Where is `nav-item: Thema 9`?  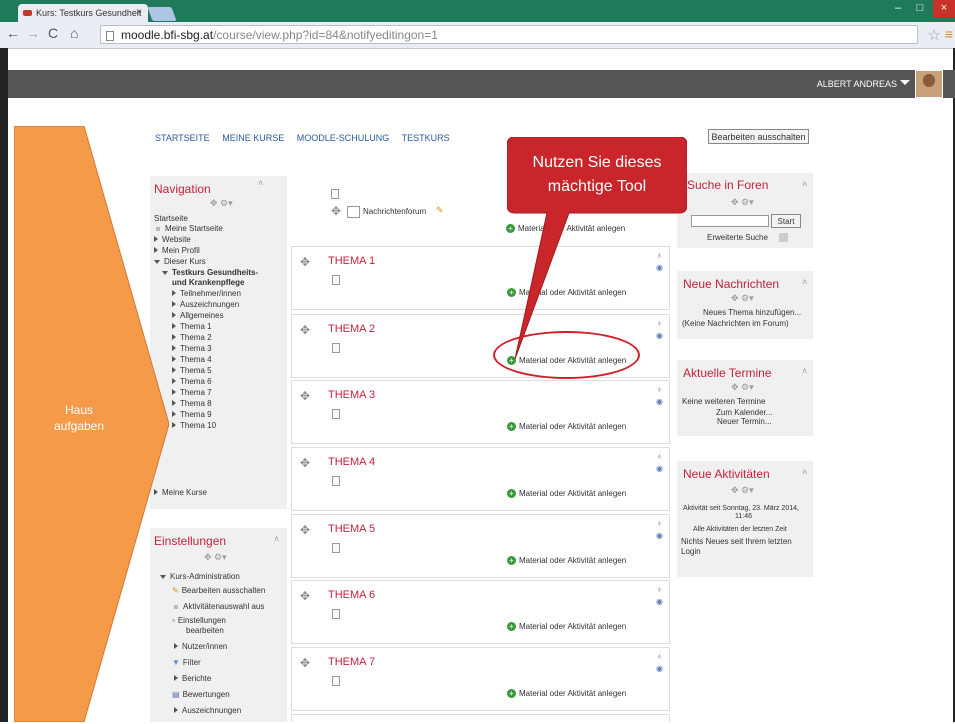 nav-item: Thema 9 is located at coordinates (192, 414).